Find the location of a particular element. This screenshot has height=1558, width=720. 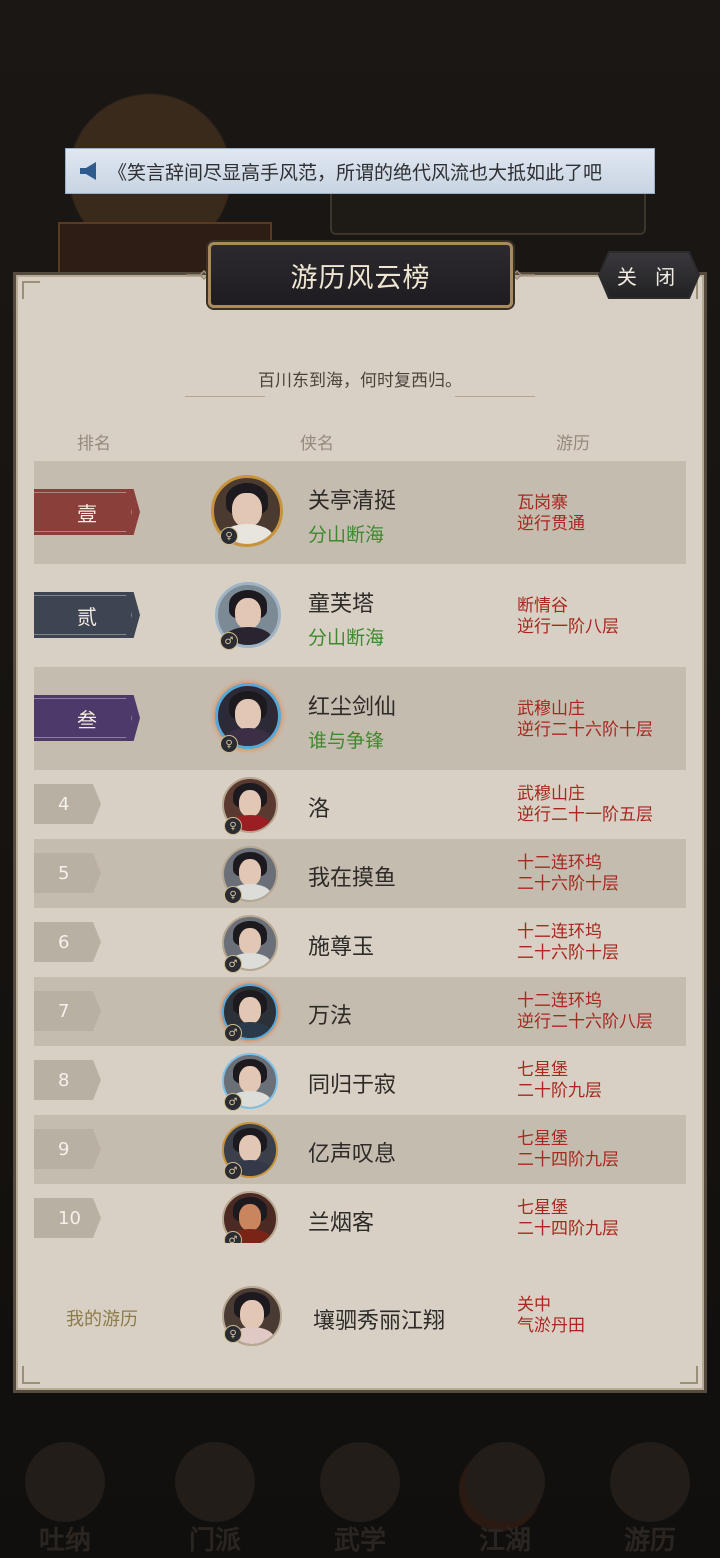

hero-name: 关亭清挺 is located at coordinates (352, 501).